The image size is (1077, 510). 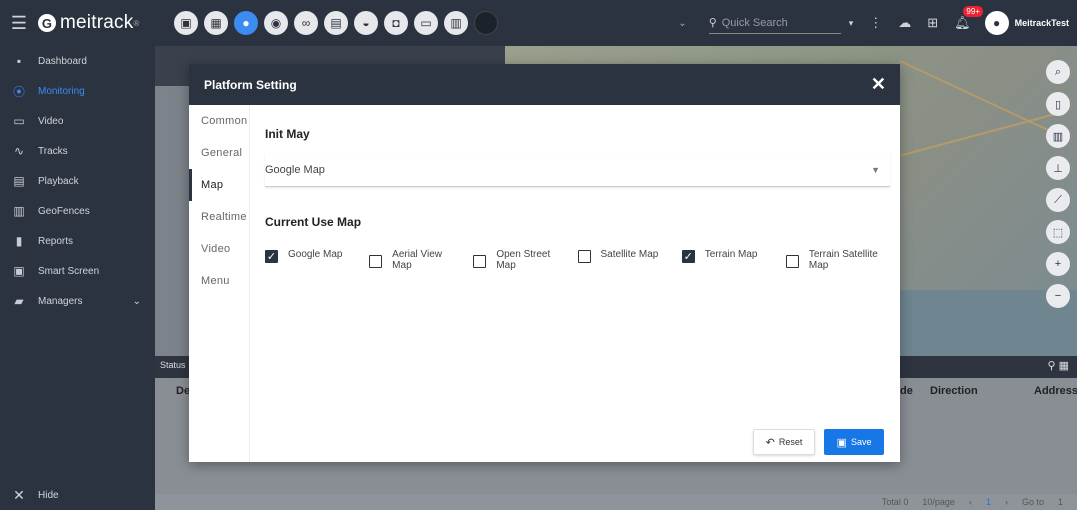 What do you see at coordinates (186, 23) in the screenshot?
I see `screen-icon: ▣` at bounding box center [186, 23].